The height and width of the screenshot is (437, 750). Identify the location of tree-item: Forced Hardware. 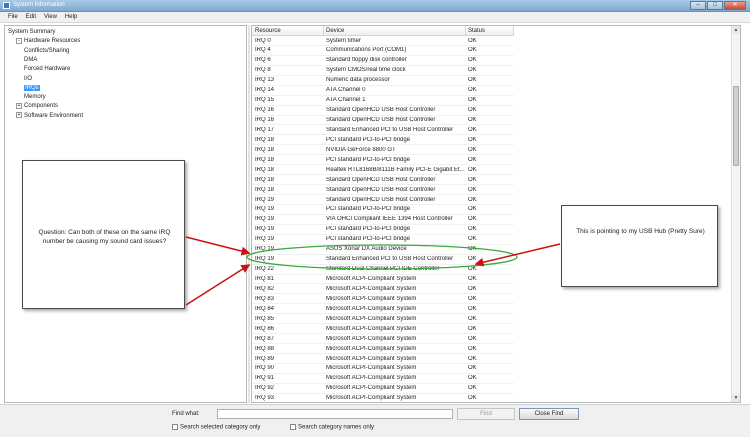
(47, 69).